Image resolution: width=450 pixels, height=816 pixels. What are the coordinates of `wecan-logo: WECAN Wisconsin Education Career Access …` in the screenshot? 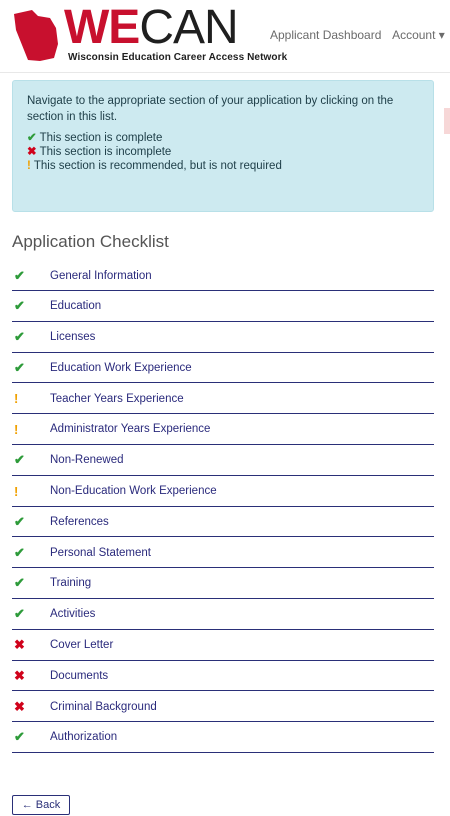 It's located at (148, 33).